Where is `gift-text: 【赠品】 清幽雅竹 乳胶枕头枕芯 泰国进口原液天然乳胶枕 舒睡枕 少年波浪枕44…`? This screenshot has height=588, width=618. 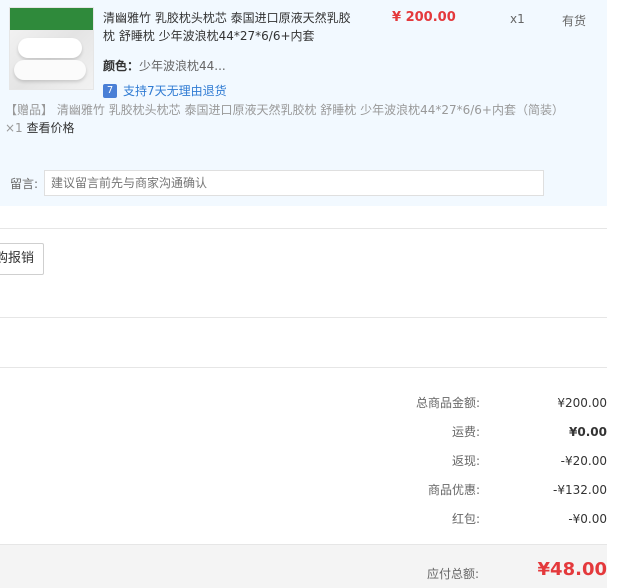 gift-text: 【赠品】 清幽雅竹 乳胶枕头枕芯 泰国进口原液天然乳胶枕 舒睡枕 少年波浪枕44… is located at coordinates (284, 119).